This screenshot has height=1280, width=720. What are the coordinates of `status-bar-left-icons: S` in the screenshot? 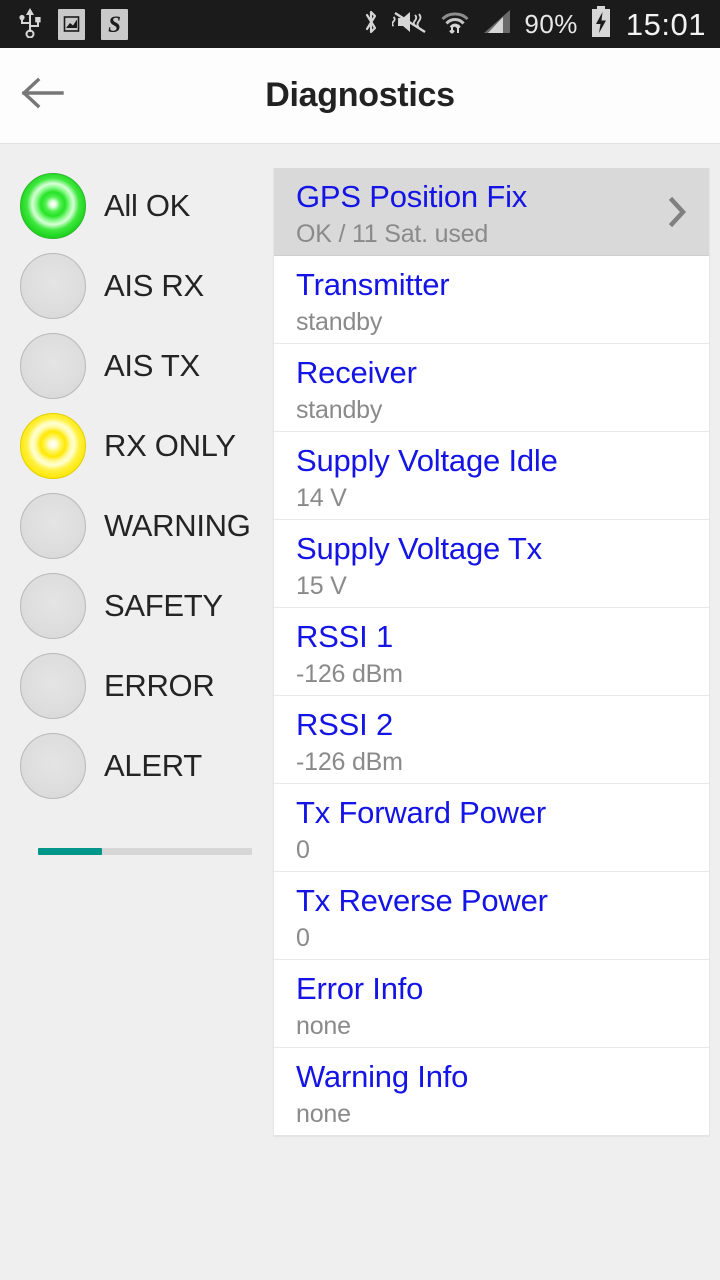 It's located at (73, 24).